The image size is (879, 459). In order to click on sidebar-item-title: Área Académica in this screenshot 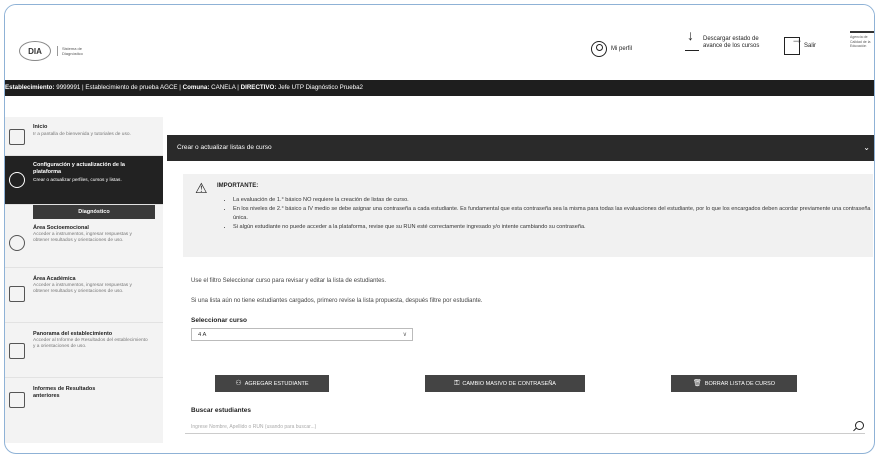, I will do `click(54, 279)`.